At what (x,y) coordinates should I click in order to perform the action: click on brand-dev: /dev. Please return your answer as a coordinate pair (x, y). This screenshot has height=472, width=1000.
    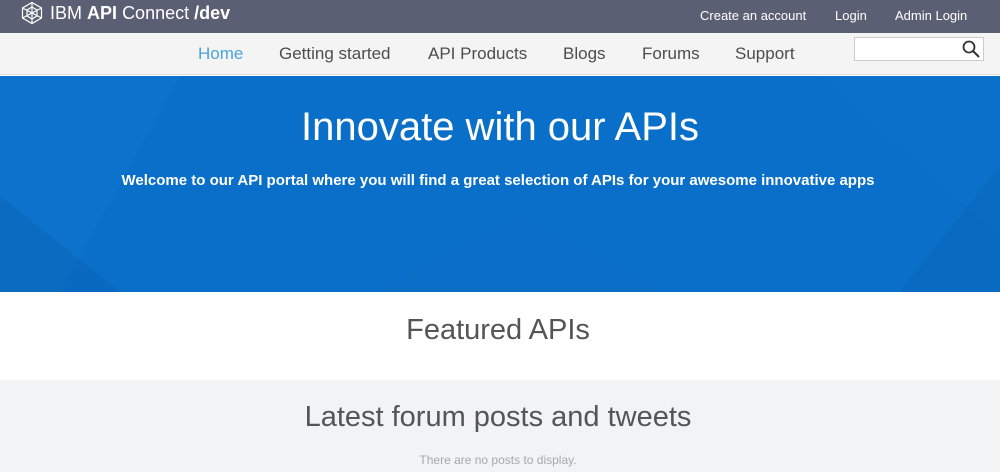
    Looking at the image, I should click on (212, 12).